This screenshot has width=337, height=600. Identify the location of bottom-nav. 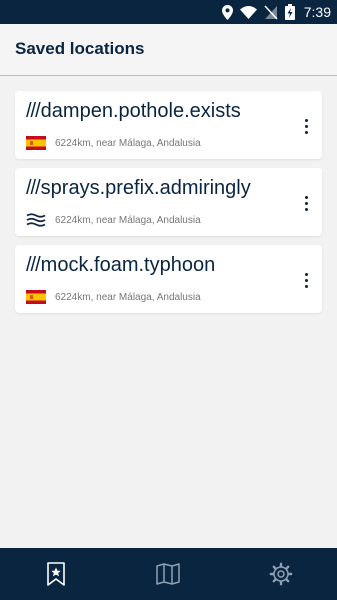
(168, 574).